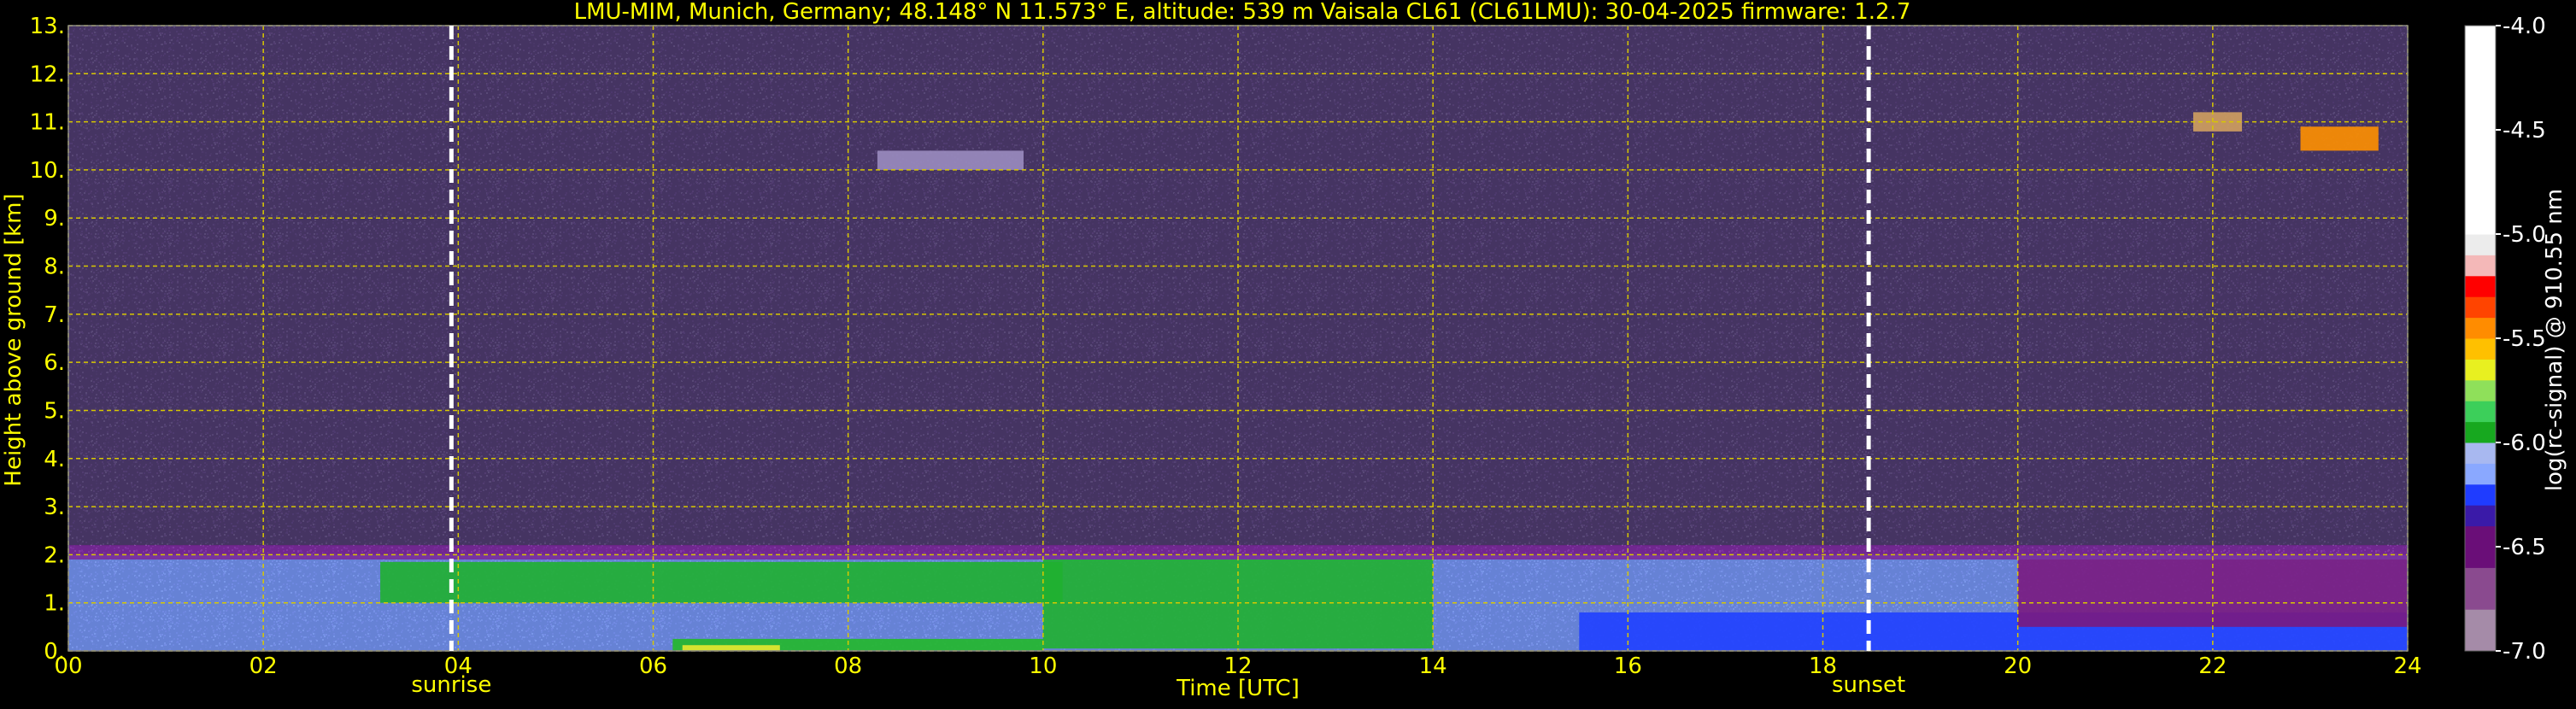 Image resolution: width=2576 pixels, height=709 pixels. Describe the element at coordinates (54, 604) in the screenshot. I see `y-tick-label: 1.` at that location.